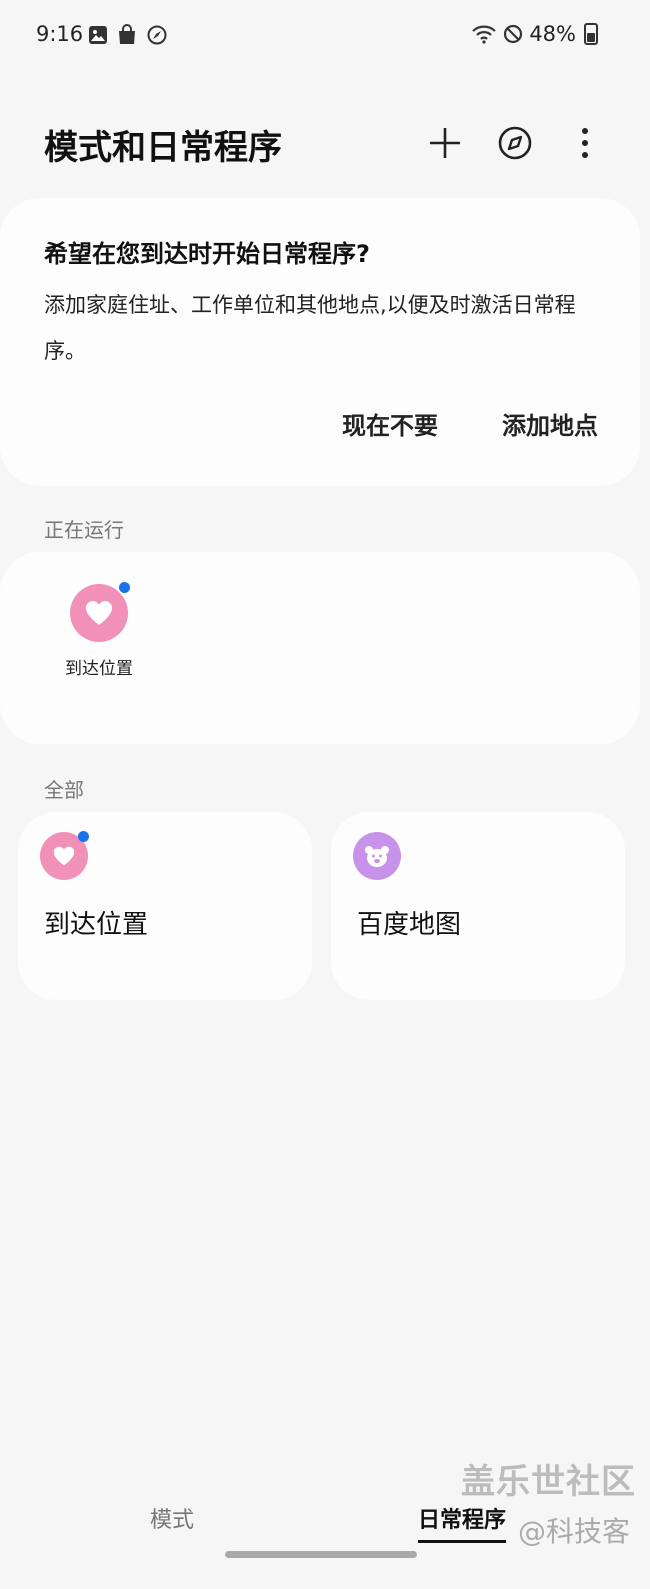 This screenshot has width=650, height=1589. Describe the element at coordinates (172, 1521) in the screenshot. I see `tab-modes: 模式` at that location.